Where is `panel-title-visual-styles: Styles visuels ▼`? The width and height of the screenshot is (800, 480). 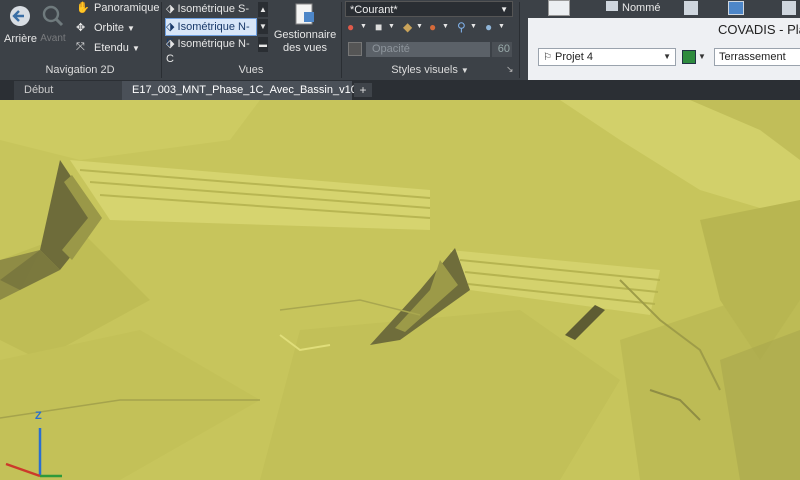 panel-title-visual-styles: Styles visuels ▼ is located at coordinates (430, 70).